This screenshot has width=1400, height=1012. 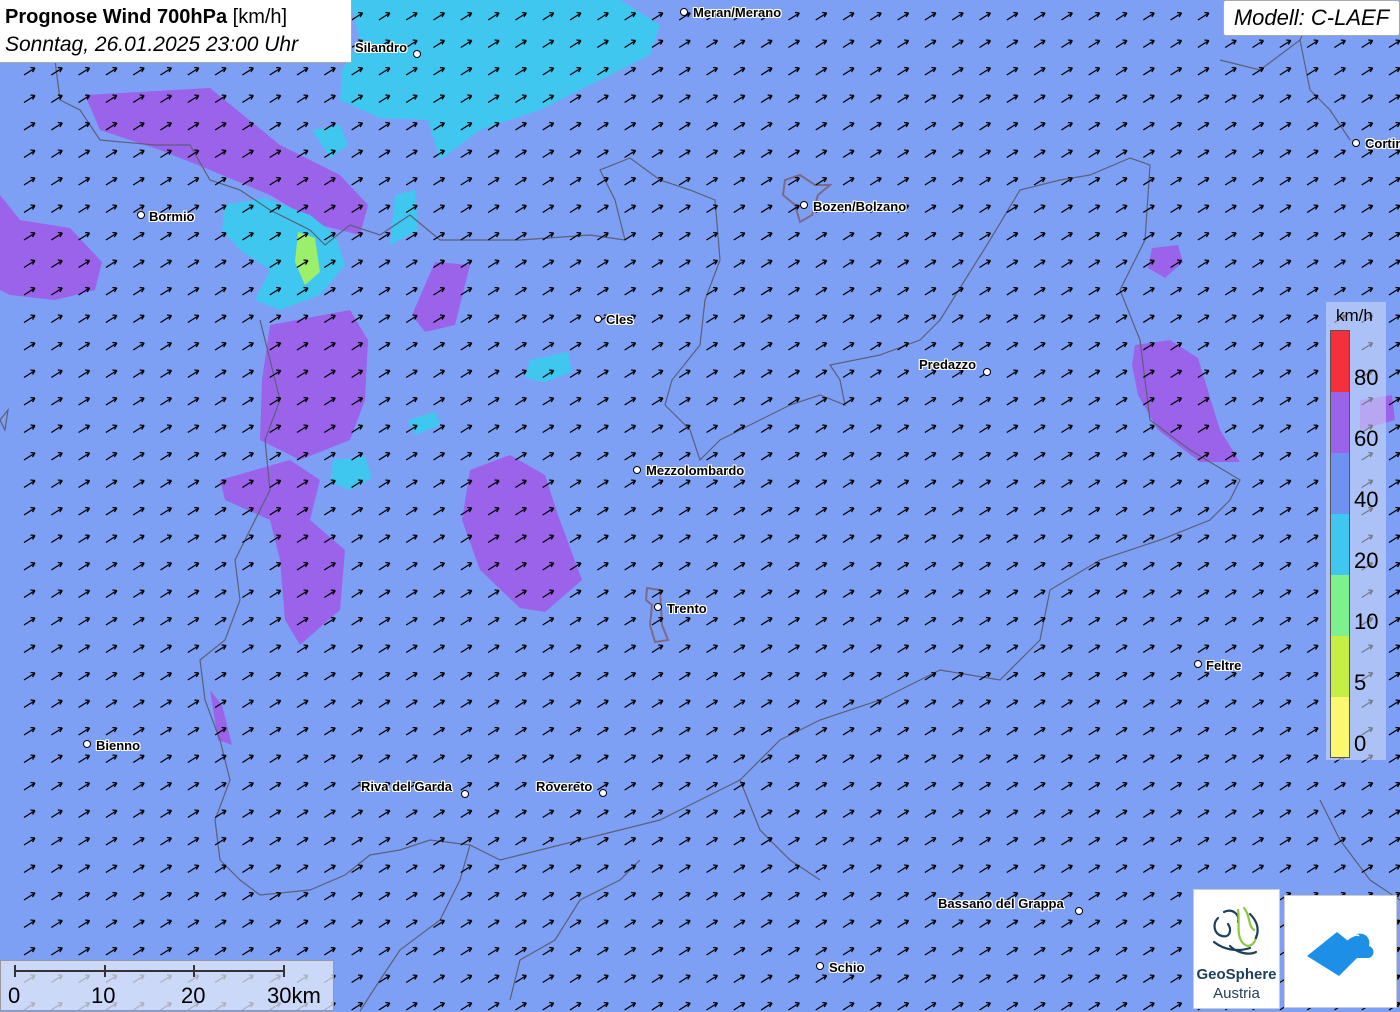 What do you see at coordinates (620, 319) in the screenshot?
I see `city-label-cles: Cles` at bounding box center [620, 319].